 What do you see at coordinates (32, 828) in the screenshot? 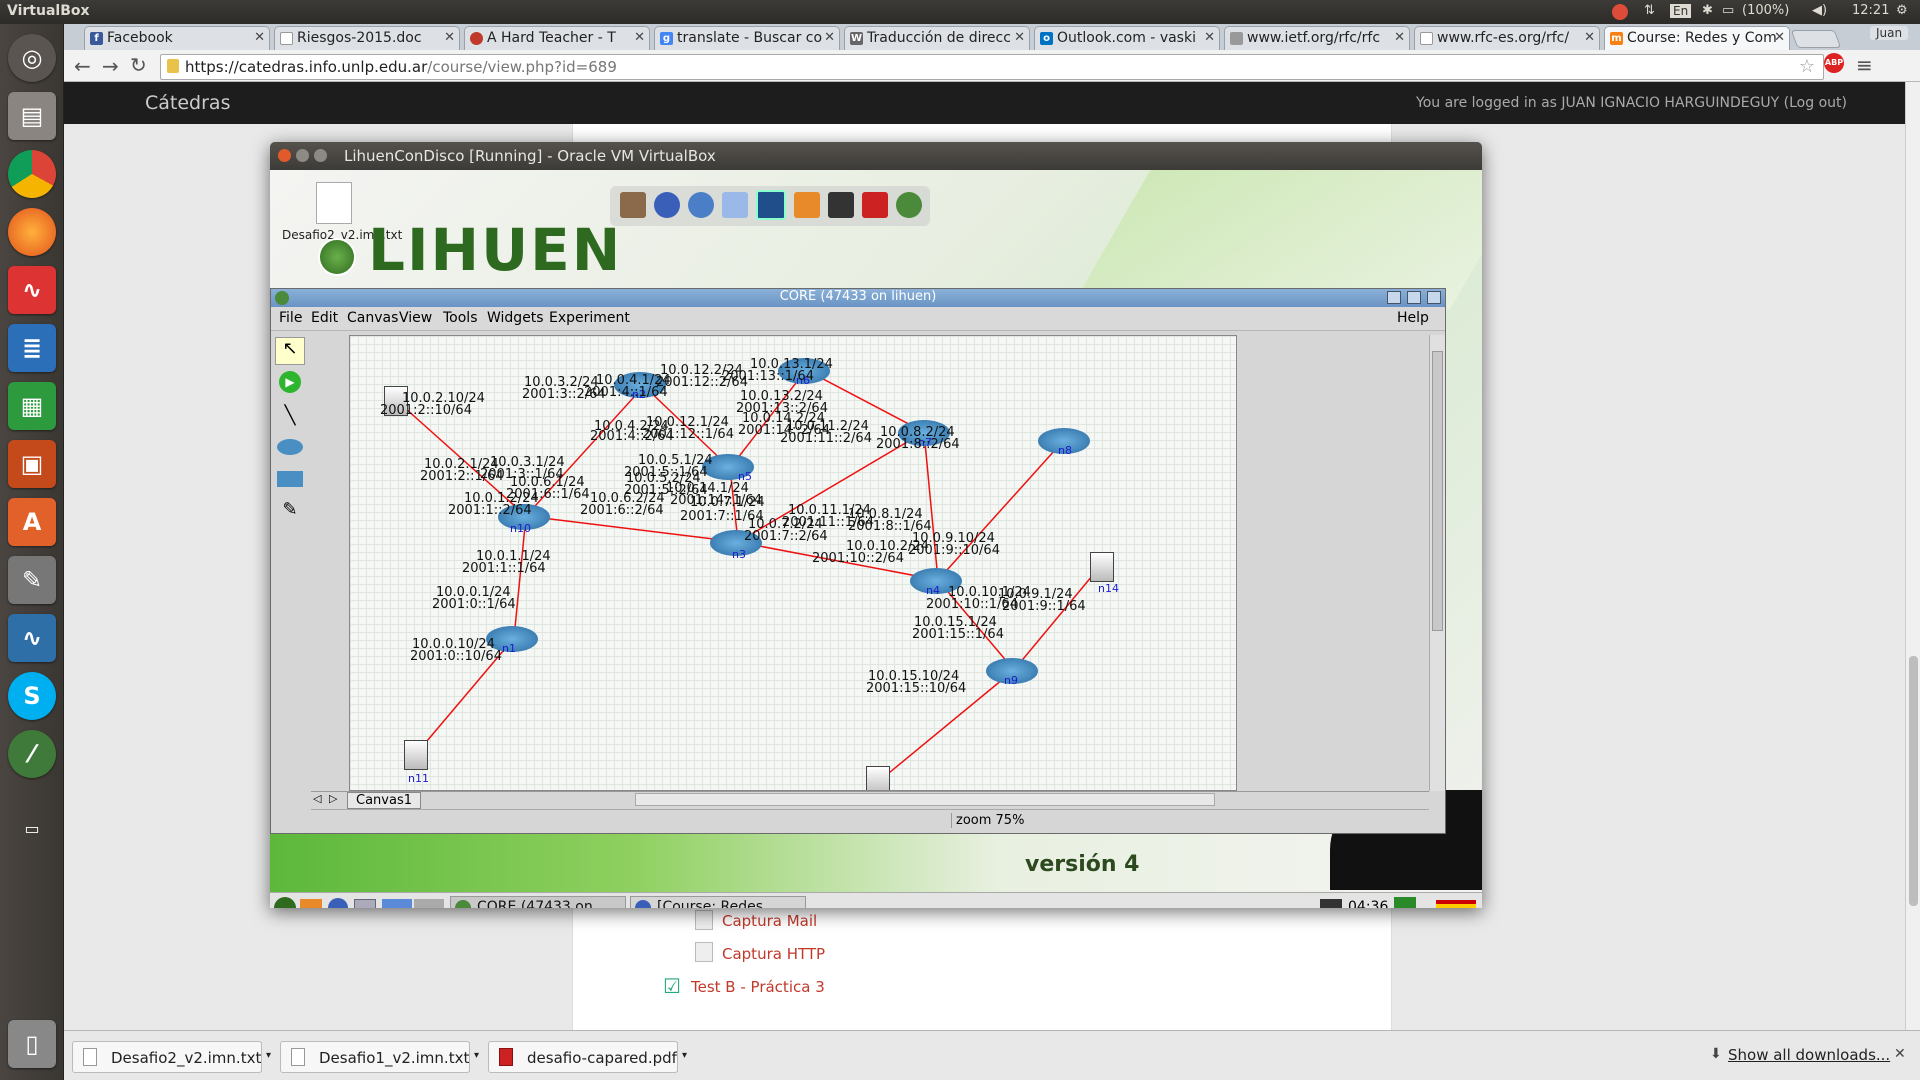
I see `workspace-icon: ▭` at bounding box center [32, 828].